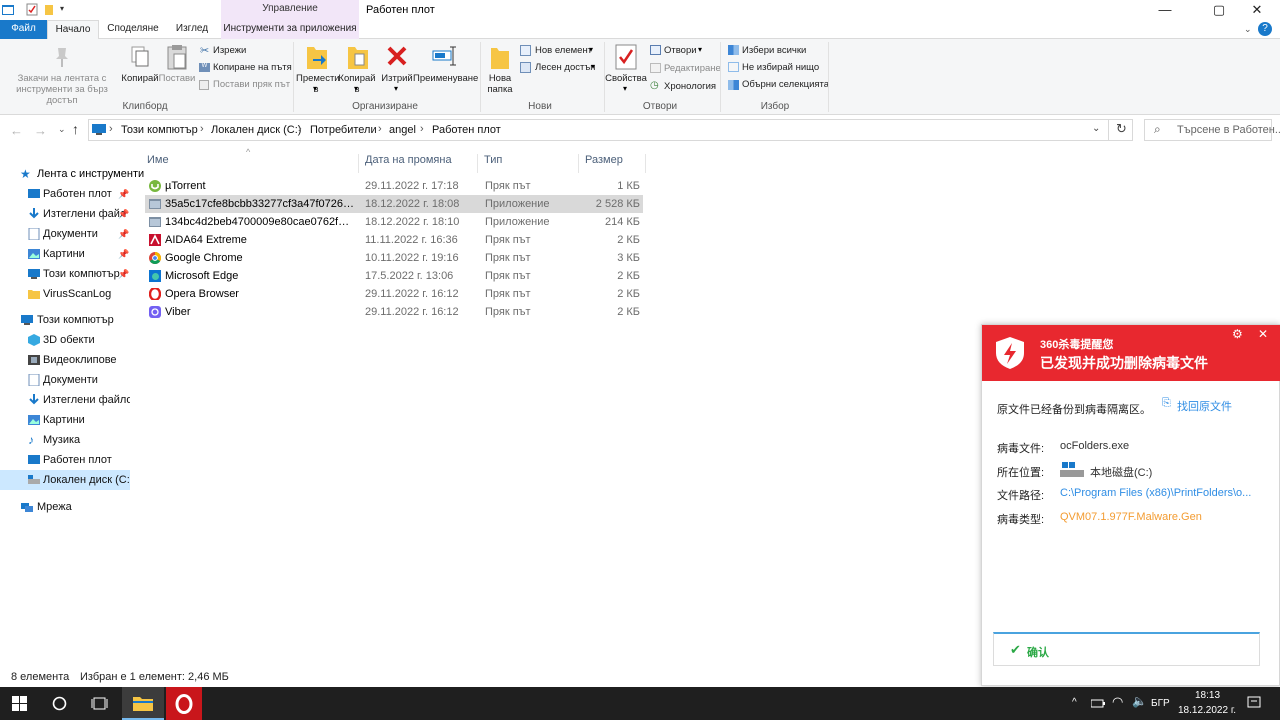  What do you see at coordinates (65, 274) in the screenshot?
I see `nav-item-this-pc-pinned: Този компютър 📌` at bounding box center [65, 274].